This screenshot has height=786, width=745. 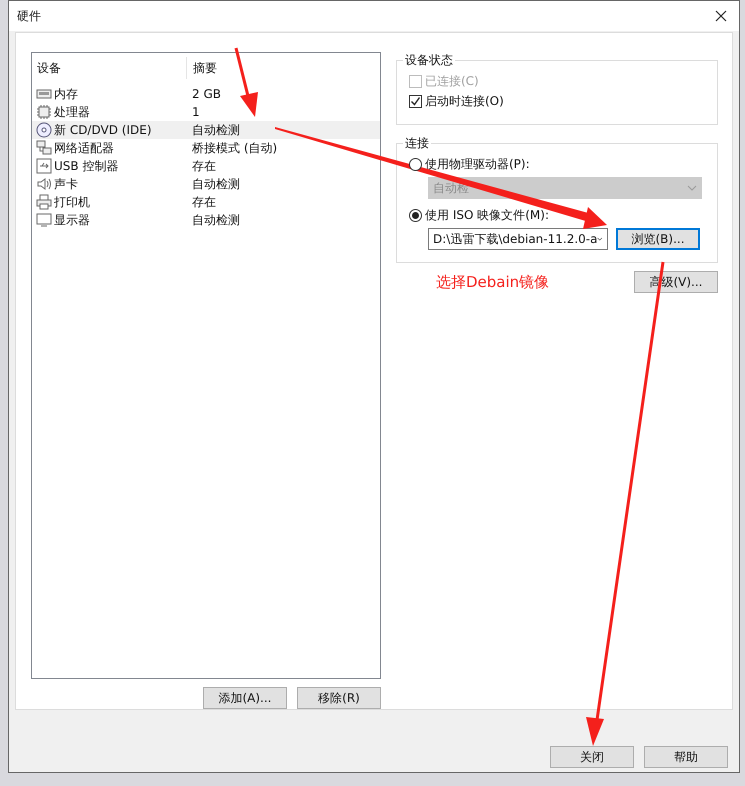 What do you see at coordinates (44, 220) in the screenshot?
I see `monitor-icon` at bounding box center [44, 220].